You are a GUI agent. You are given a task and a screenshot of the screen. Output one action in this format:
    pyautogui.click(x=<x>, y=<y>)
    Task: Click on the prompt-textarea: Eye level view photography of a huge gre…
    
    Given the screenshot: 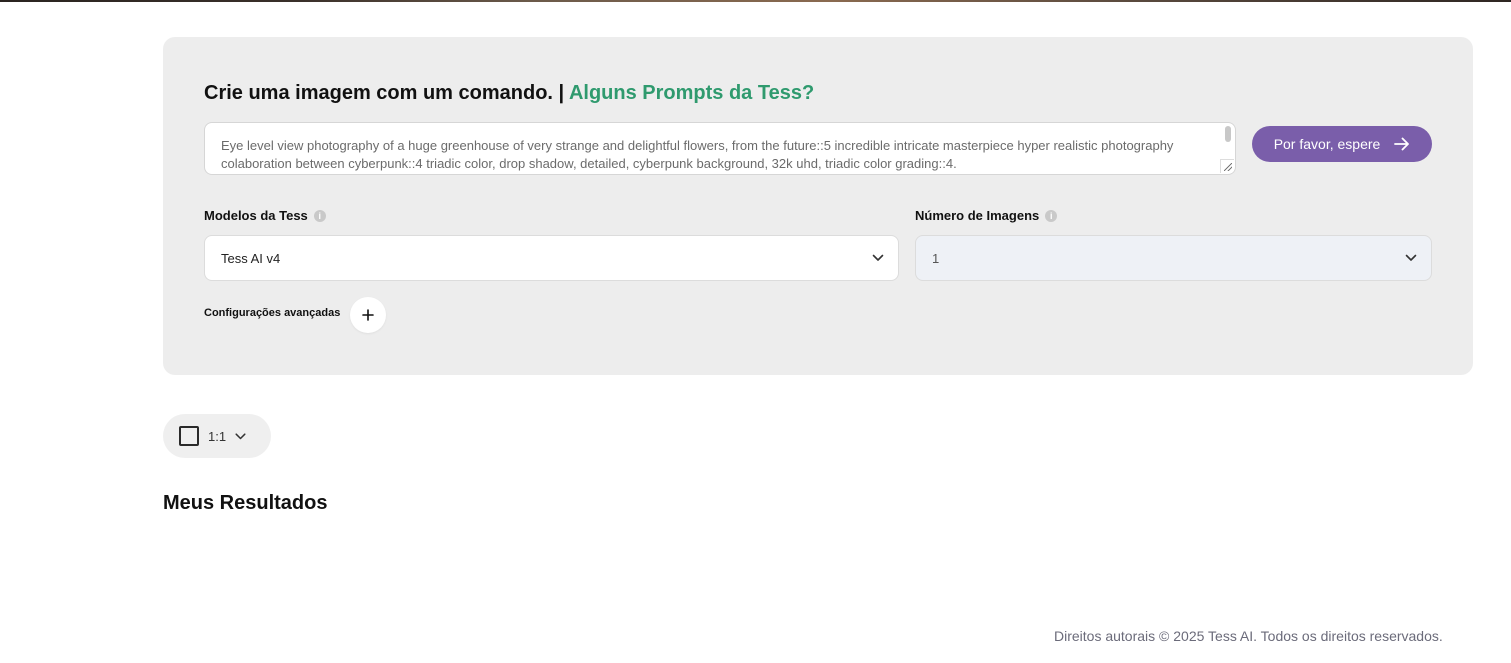 What is the action you would take?
    pyautogui.click(x=720, y=148)
    